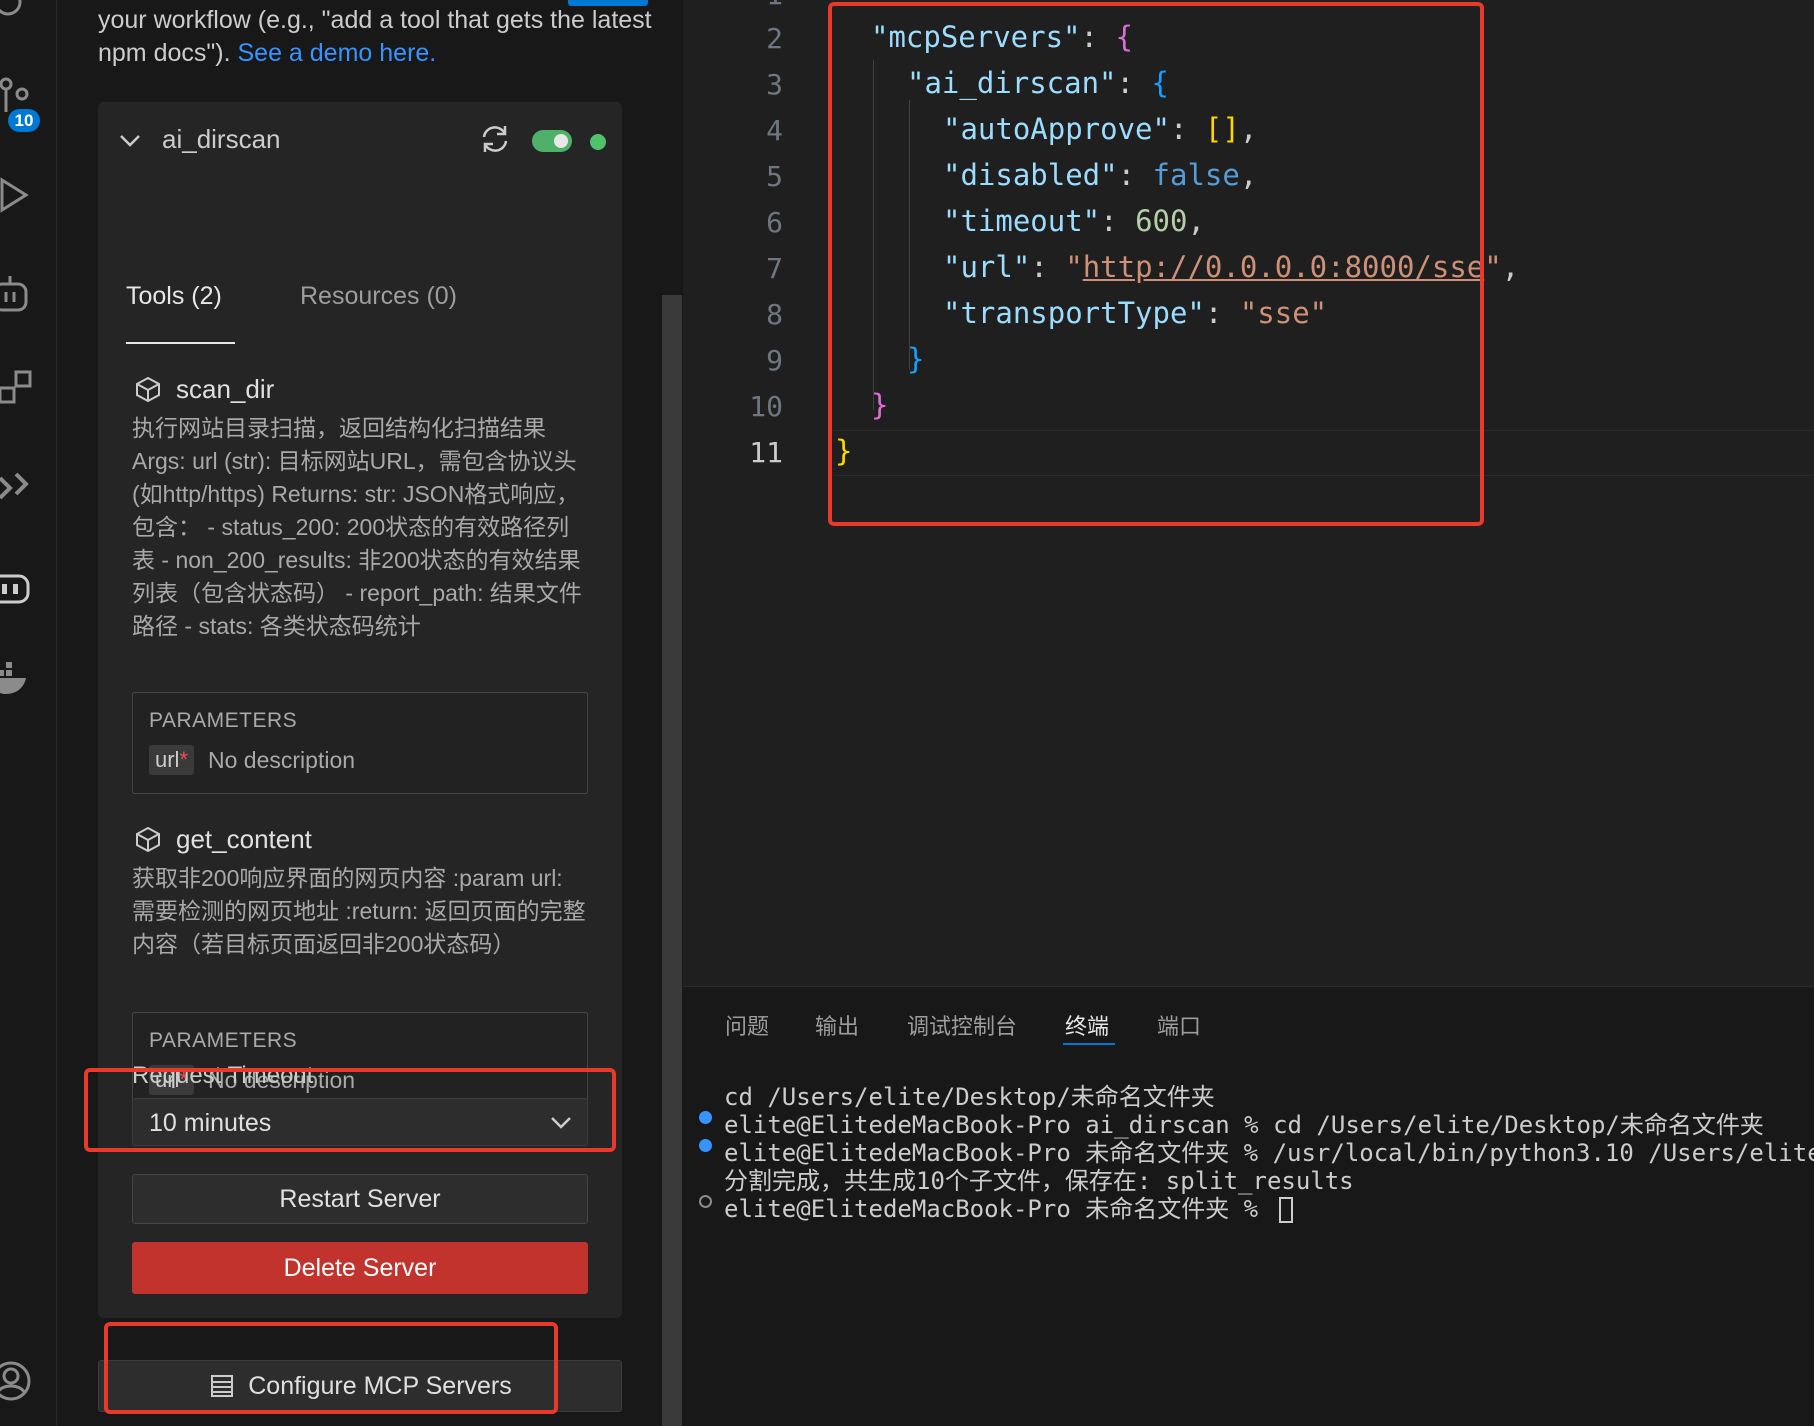 The width and height of the screenshot is (1814, 1426). What do you see at coordinates (18, 195) in the screenshot?
I see `run-debug-icon` at bounding box center [18, 195].